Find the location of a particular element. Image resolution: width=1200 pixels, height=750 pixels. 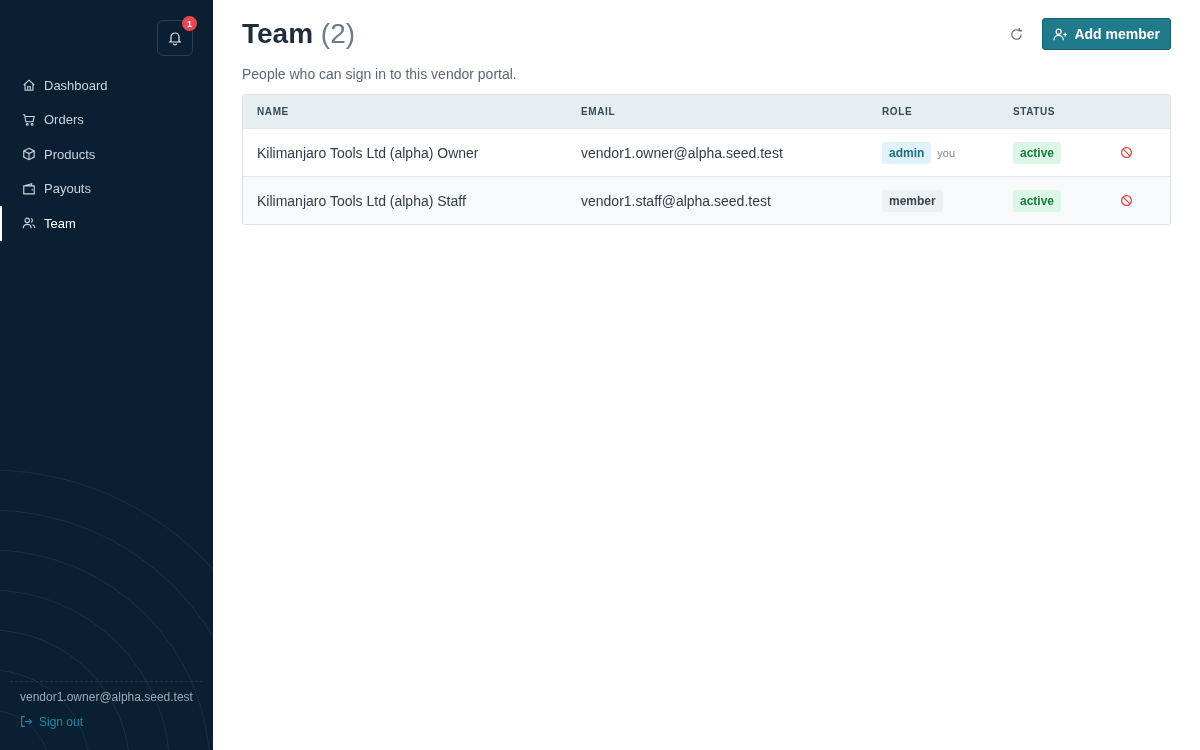

column-header: EMAIL is located at coordinates (598, 111).